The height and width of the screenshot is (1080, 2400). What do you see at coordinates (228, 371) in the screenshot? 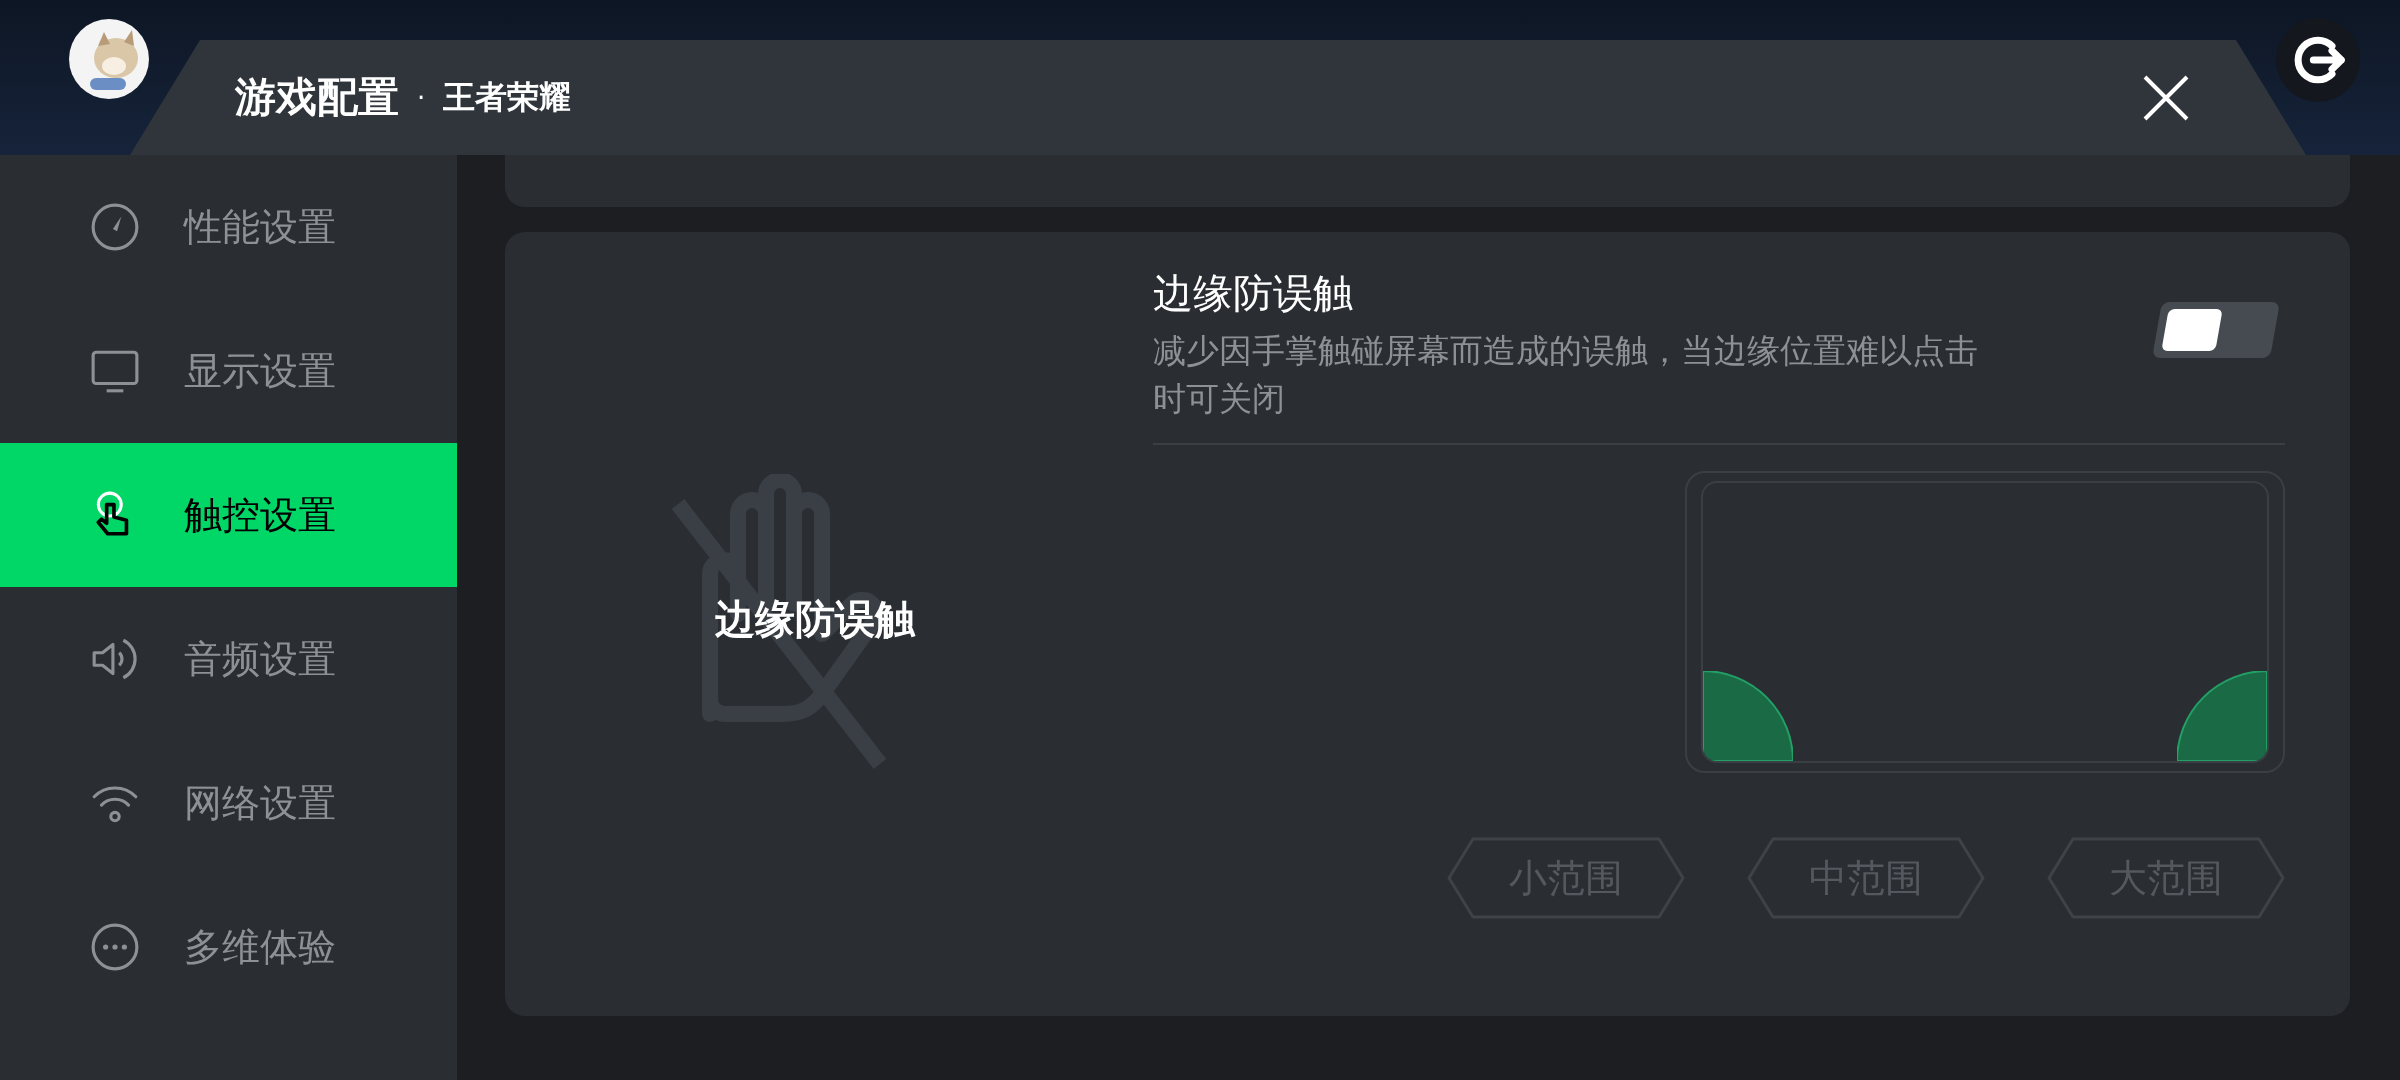
I see `sidebar-item: 显示设置` at bounding box center [228, 371].